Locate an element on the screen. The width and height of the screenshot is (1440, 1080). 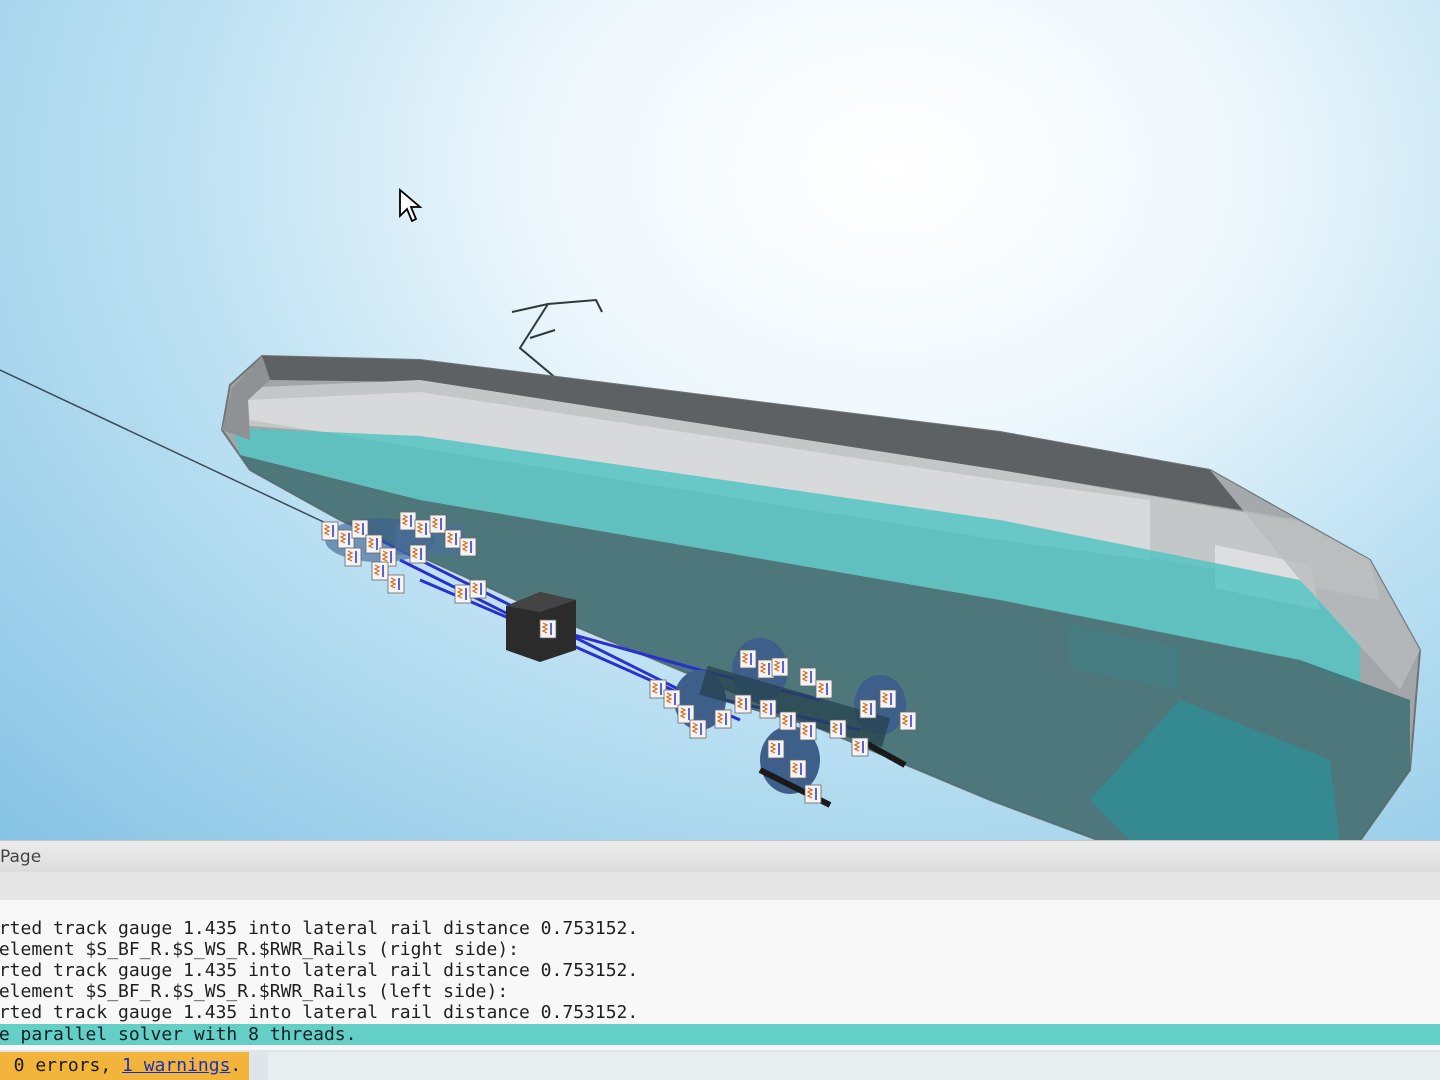
status-bar: , 0 errors, 1 warnings. is located at coordinates (125, 1066).